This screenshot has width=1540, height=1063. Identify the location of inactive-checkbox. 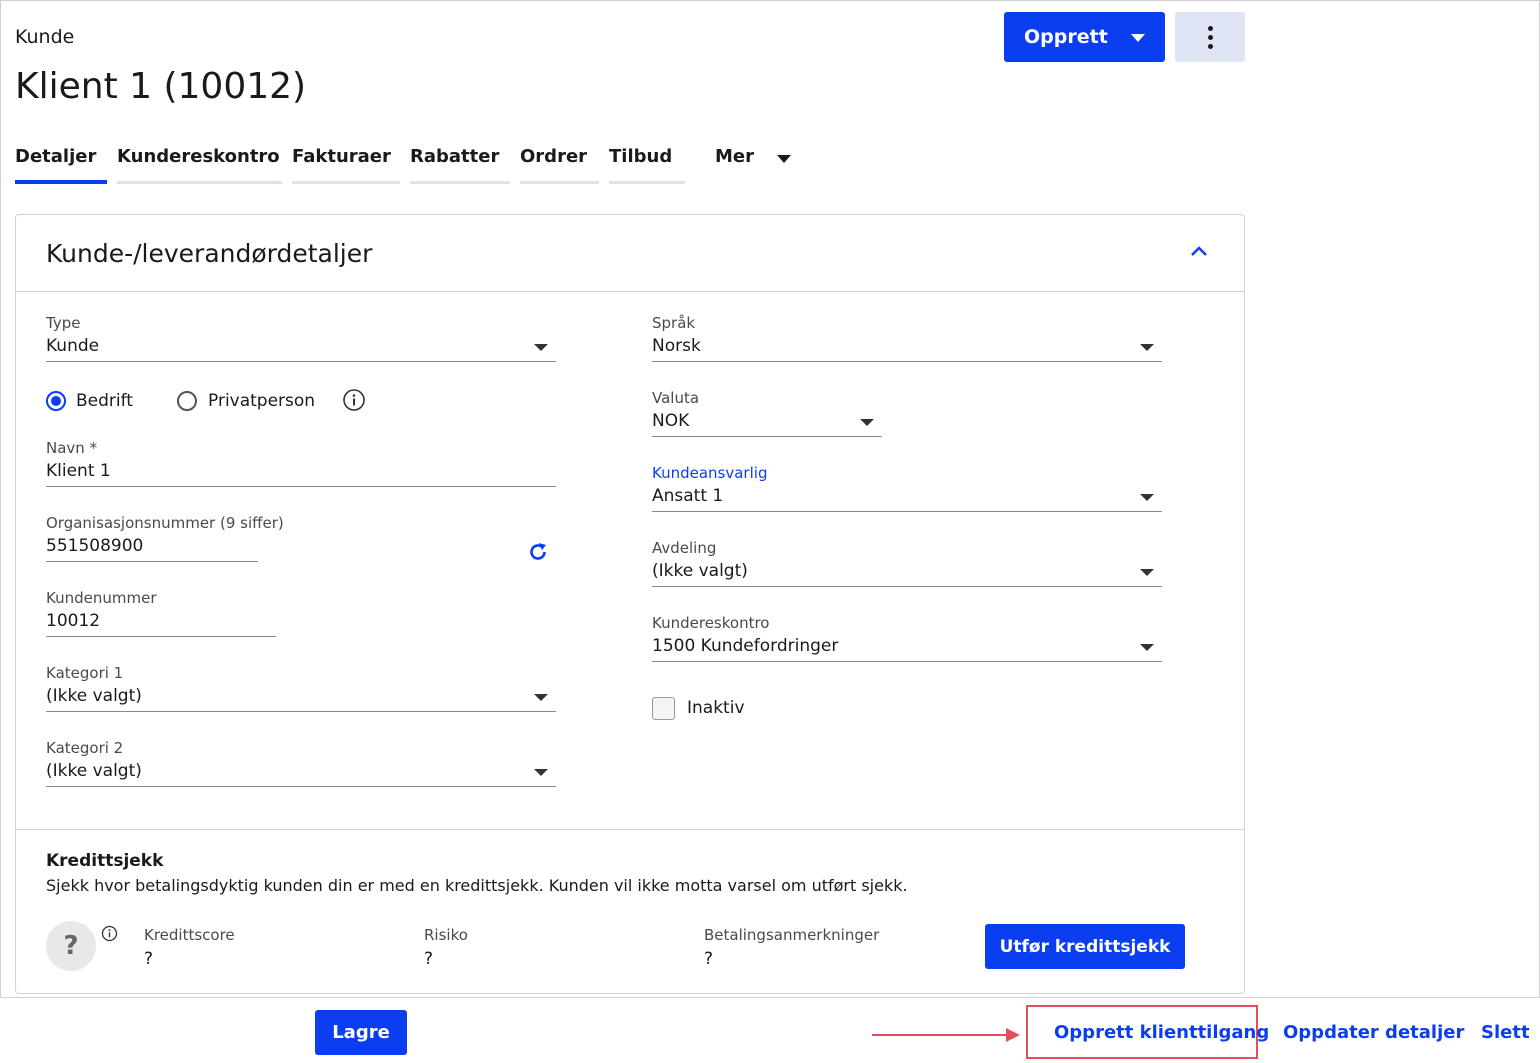
(663, 708).